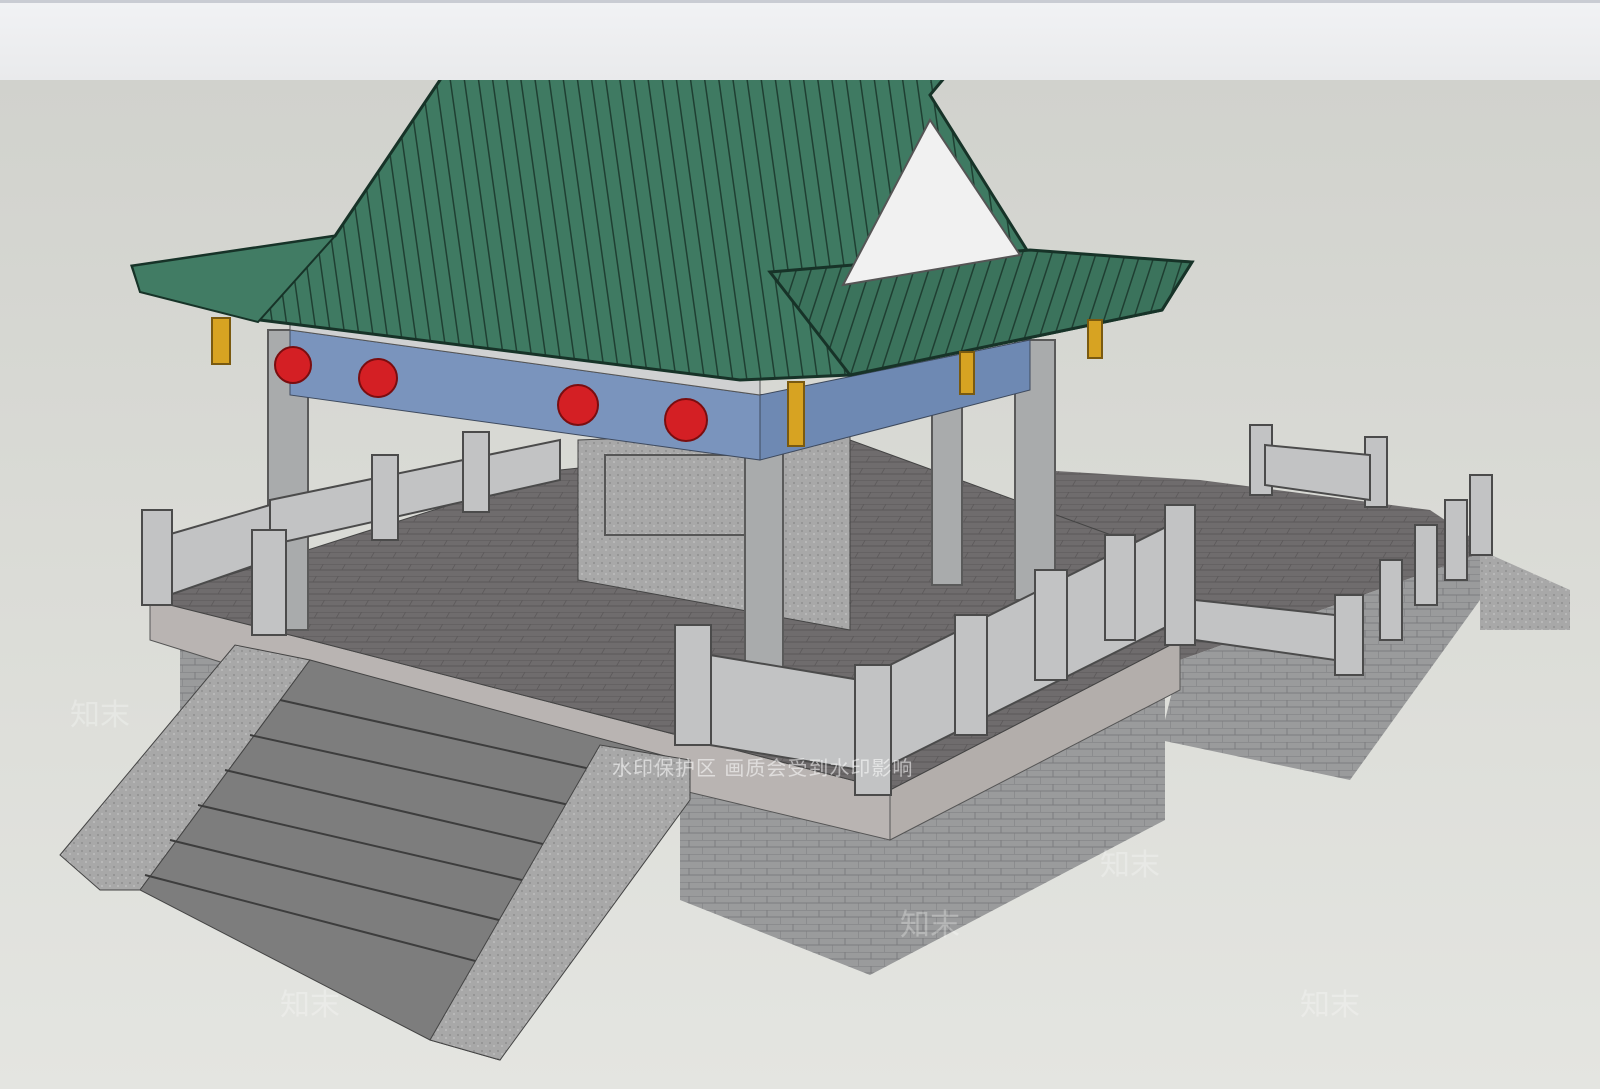 Image resolution: width=1600 pixels, height=1089 pixels. What do you see at coordinates (800, 40) in the screenshot?
I see `toolbar-strip` at bounding box center [800, 40].